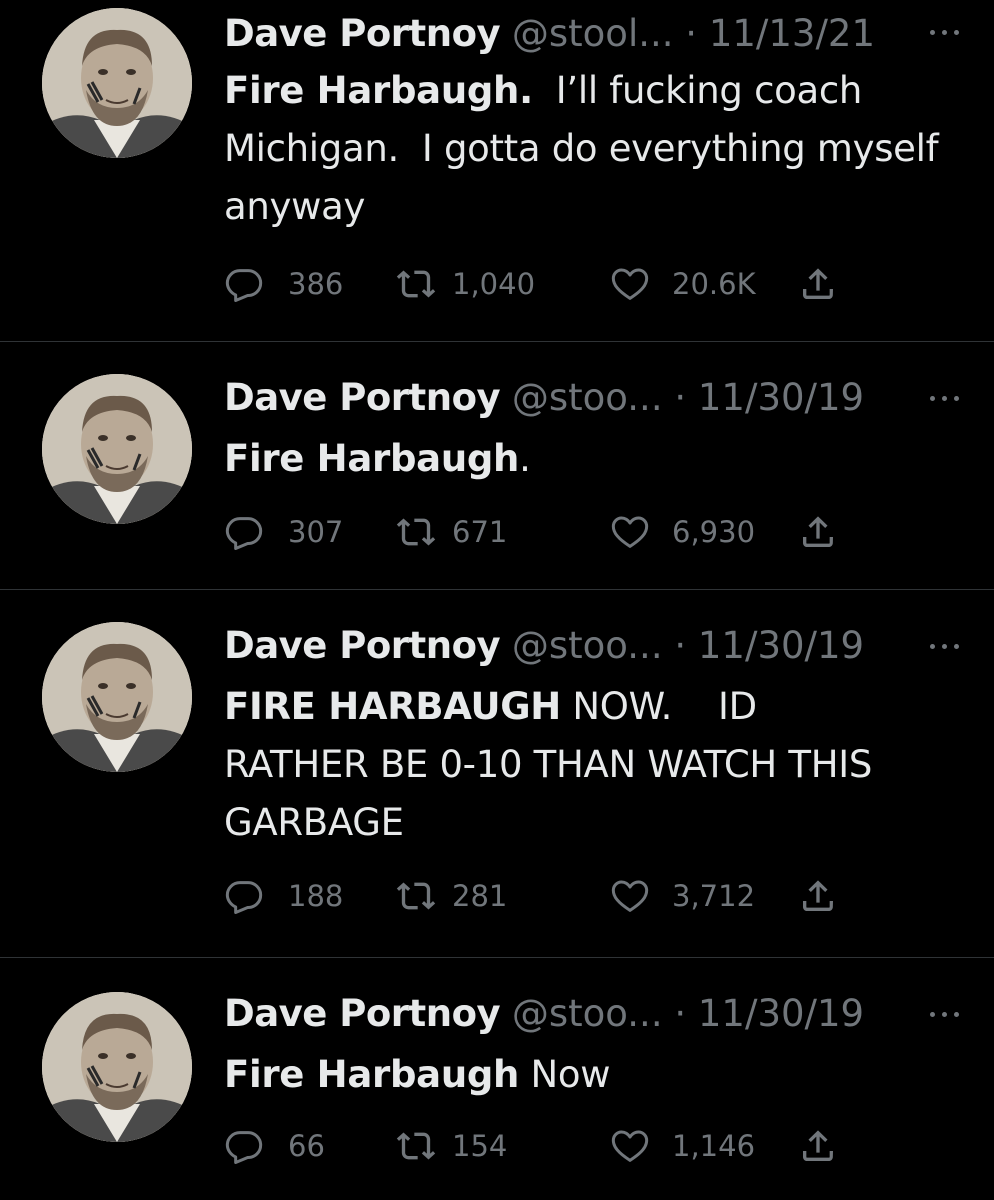  What do you see at coordinates (792, 33) in the screenshot?
I see `tweet-date: 11/13/21` at bounding box center [792, 33].